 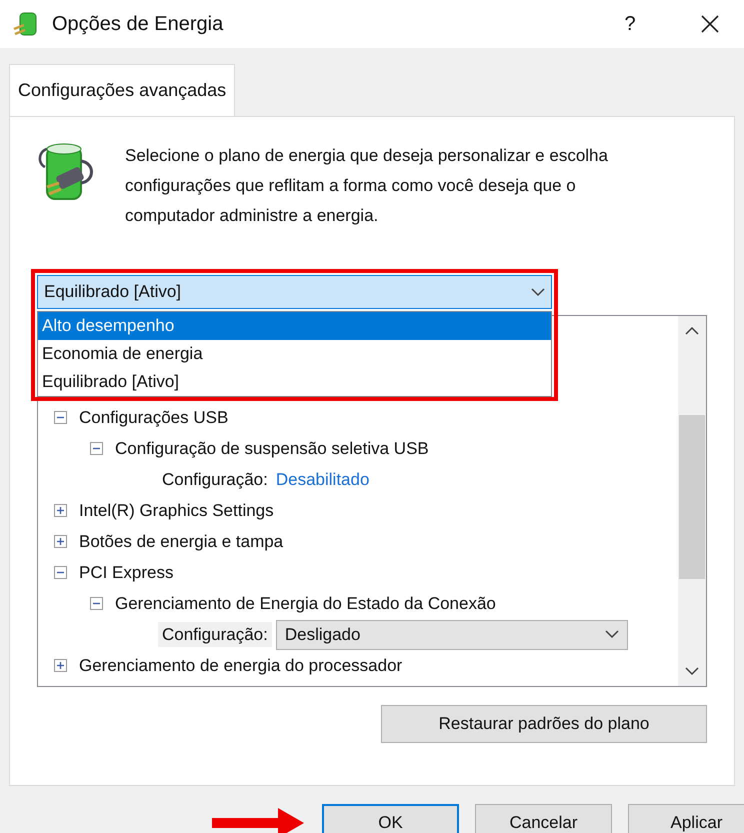 I want to click on scroll-up-icon, so click(x=692, y=330).